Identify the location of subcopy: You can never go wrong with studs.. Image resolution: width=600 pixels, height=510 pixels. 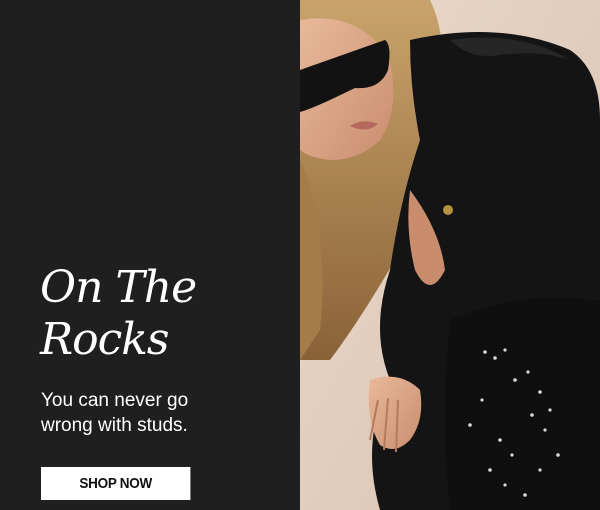
(161, 413).